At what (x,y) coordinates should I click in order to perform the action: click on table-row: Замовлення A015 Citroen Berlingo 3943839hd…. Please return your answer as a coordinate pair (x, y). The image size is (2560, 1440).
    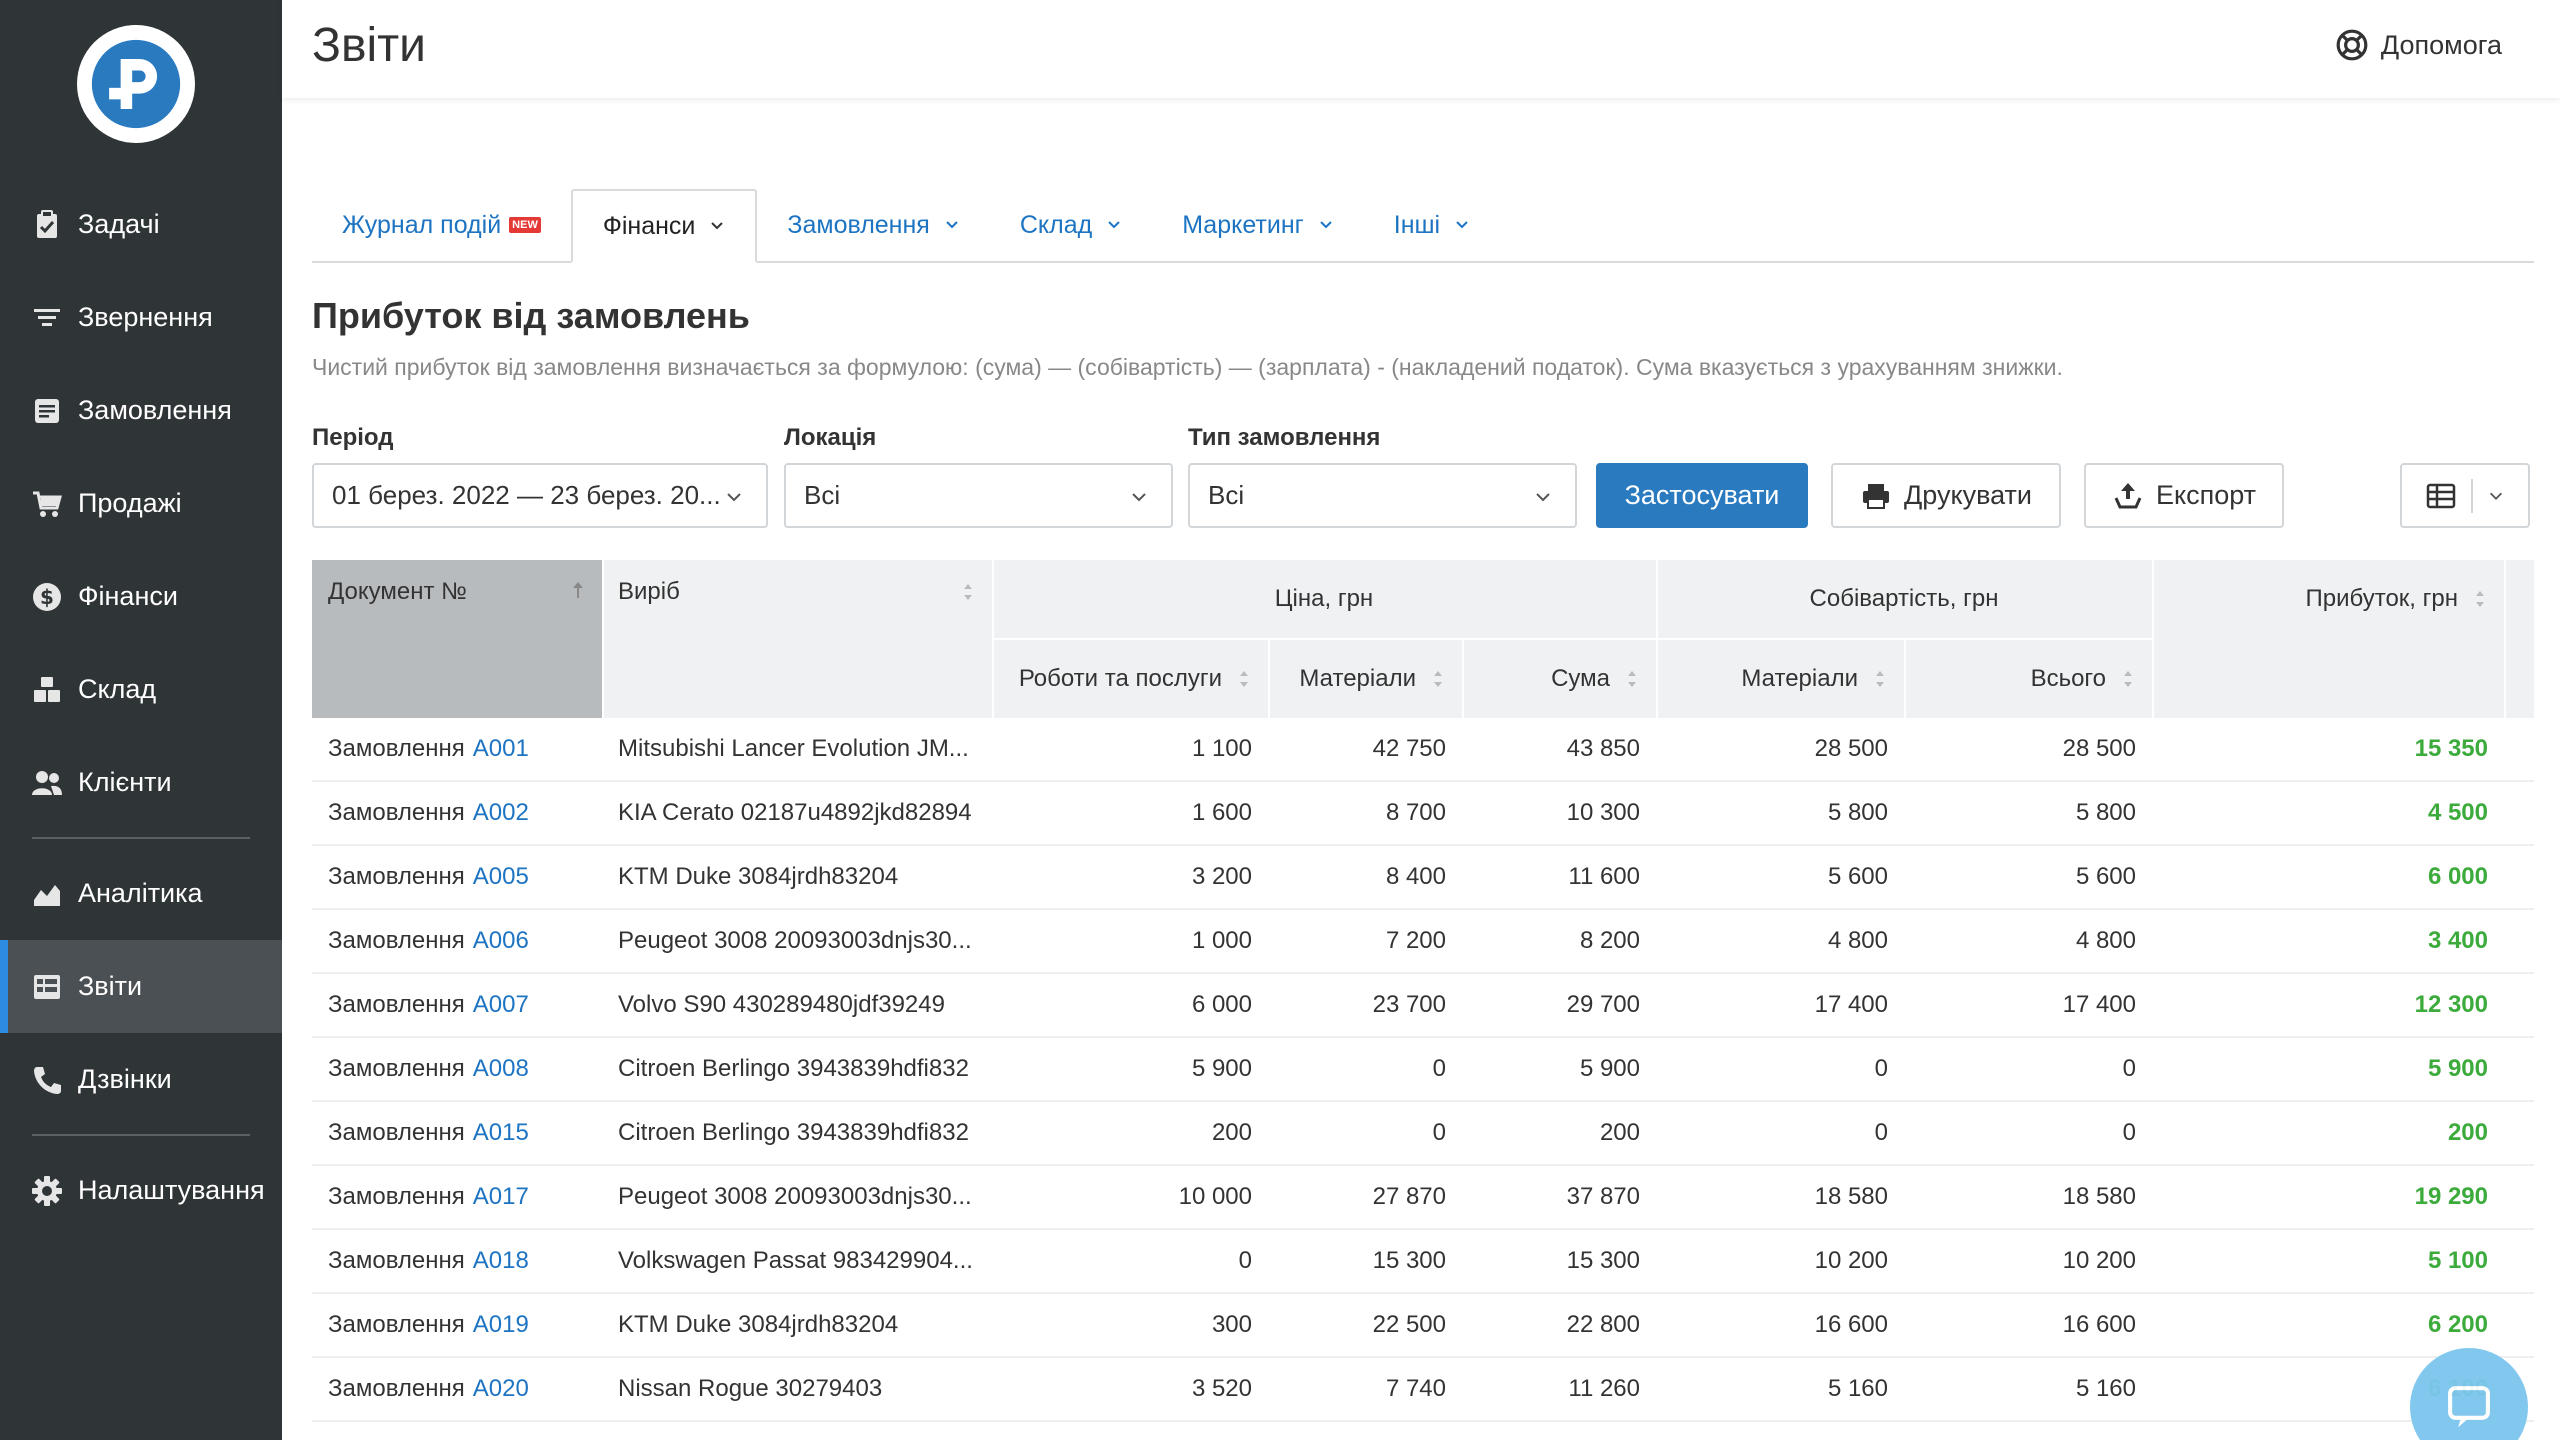
    Looking at the image, I should click on (1423, 1134).